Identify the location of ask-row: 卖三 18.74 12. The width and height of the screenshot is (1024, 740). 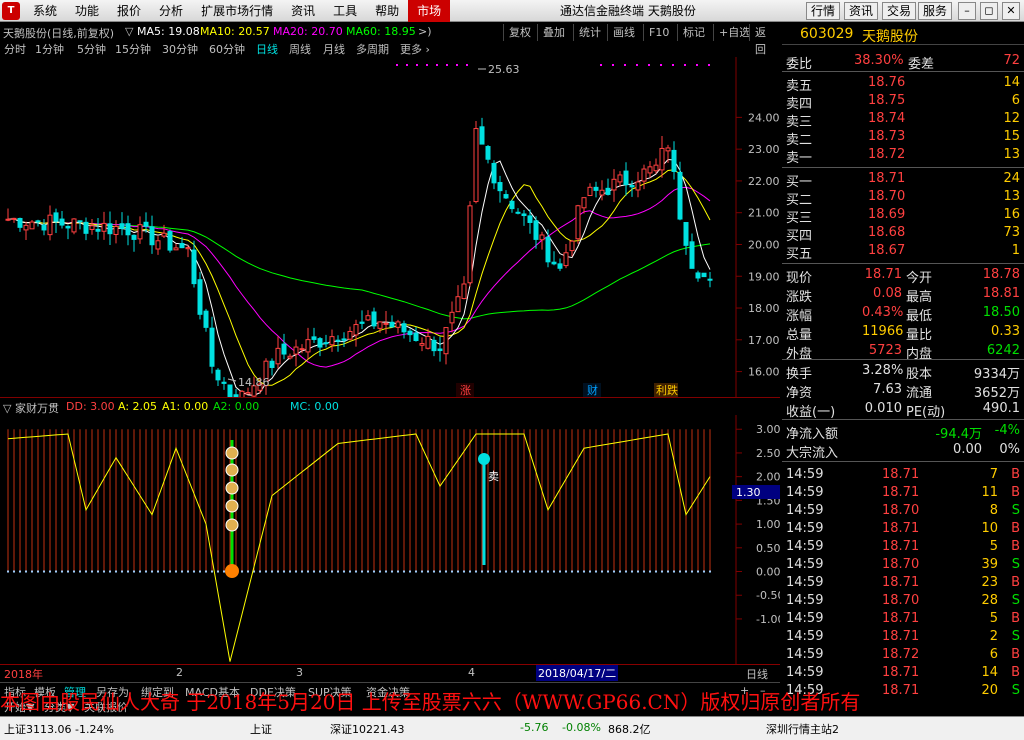
(903, 120).